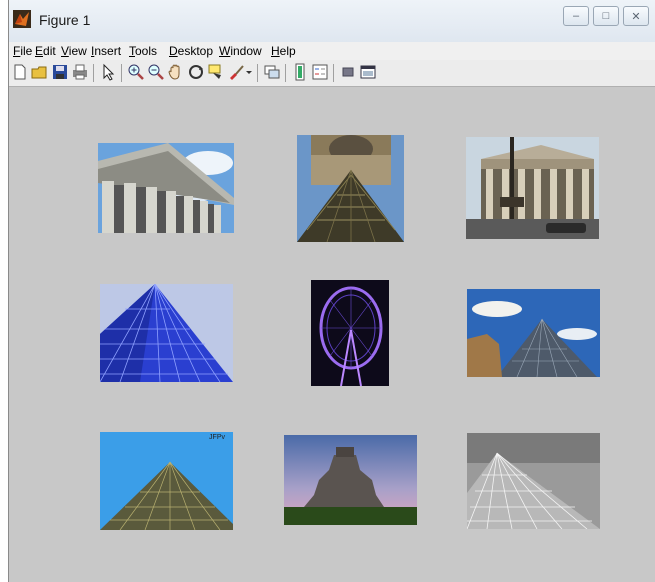 This screenshot has height=582, width=655. I want to click on image-mayan-pyramid, so click(350, 480).